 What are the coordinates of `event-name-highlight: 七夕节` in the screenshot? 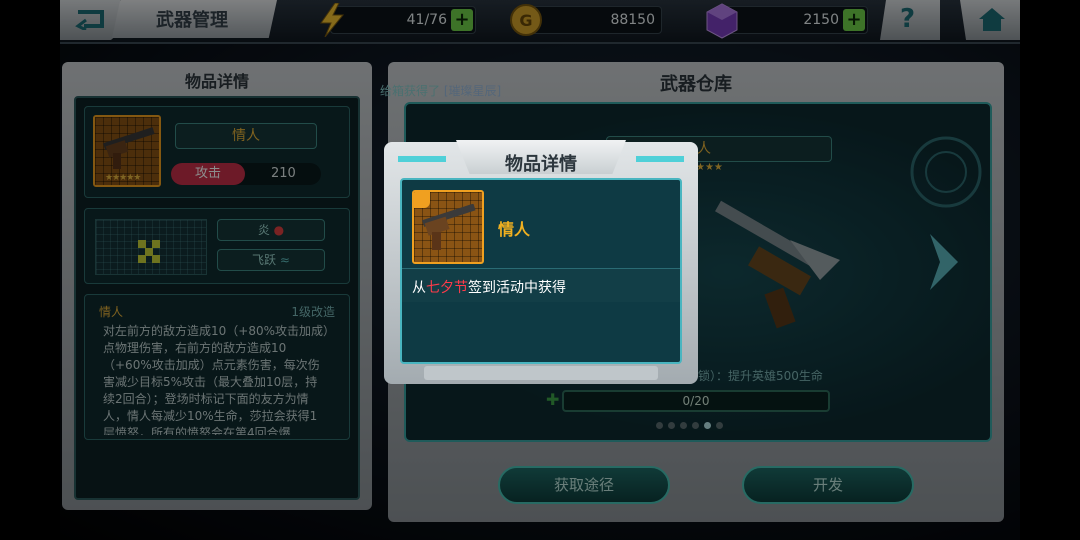 It's located at (447, 288).